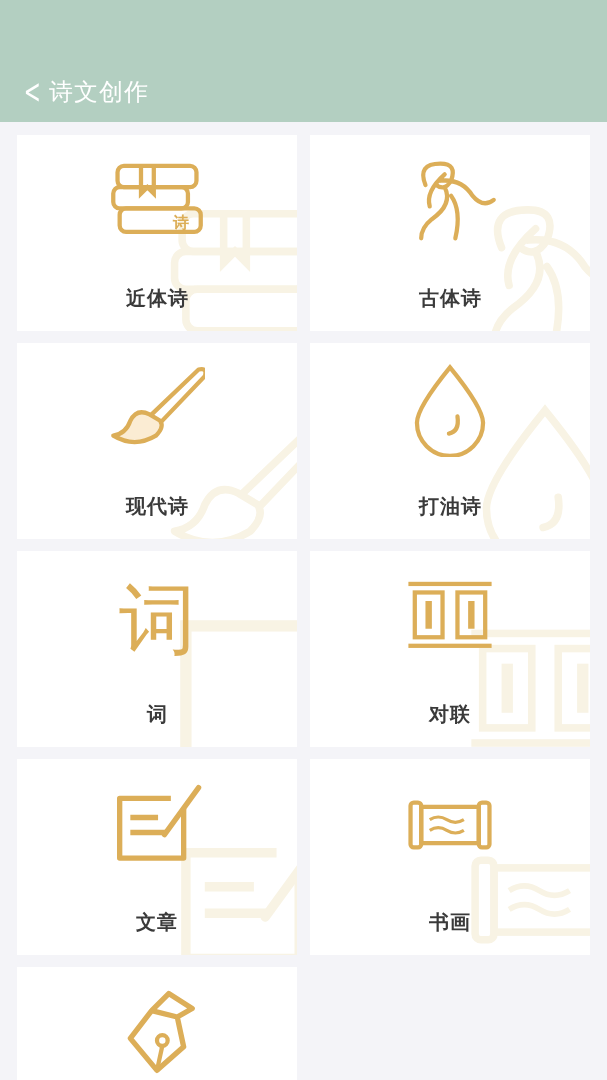 This screenshot has width=607, height=1080. Describe the element at coordinates (450, 714) in the screenshot. I see `card-label: 对联` at that location.